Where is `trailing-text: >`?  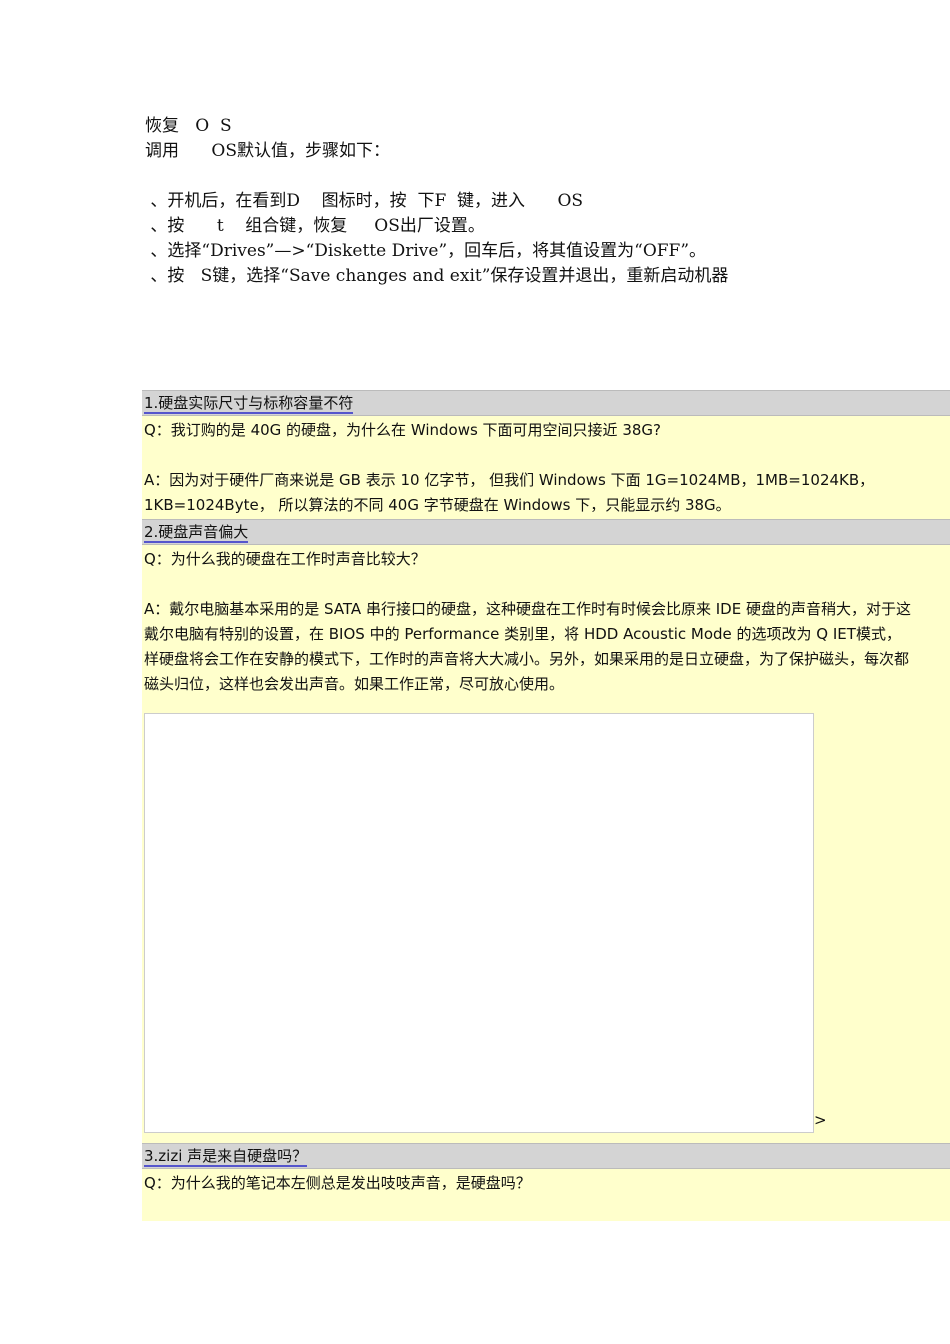 trailing-text: > is located at coordinates (820, 1120).